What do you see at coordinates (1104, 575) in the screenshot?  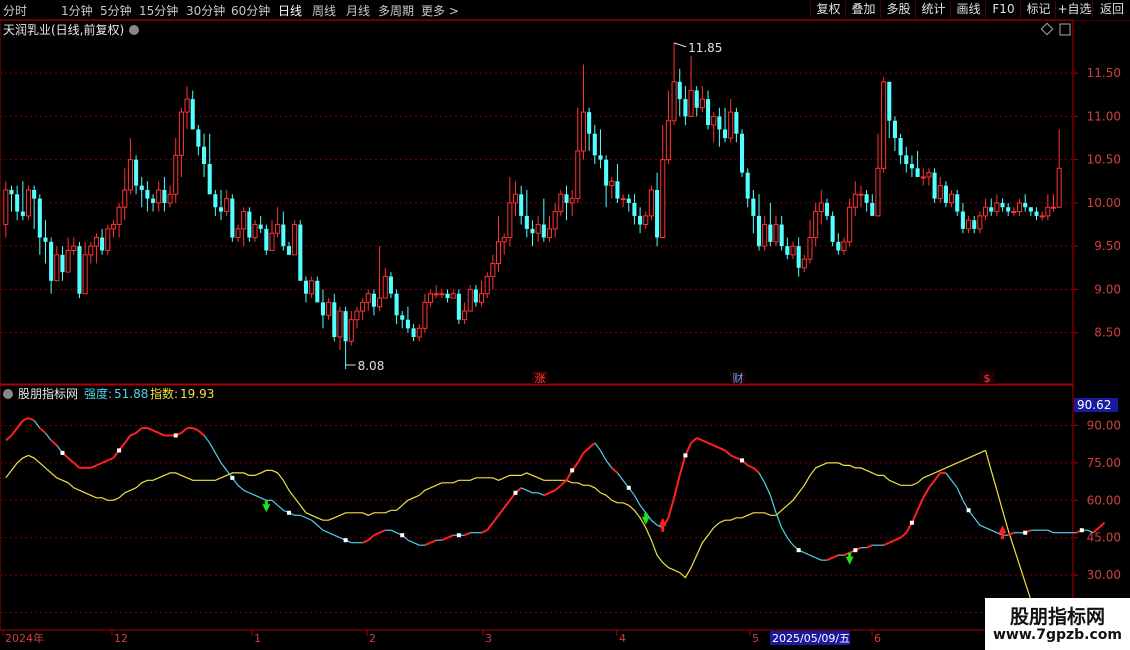 I see `indicator-tick-label: 30.00` at bounding box center [1104, 575].